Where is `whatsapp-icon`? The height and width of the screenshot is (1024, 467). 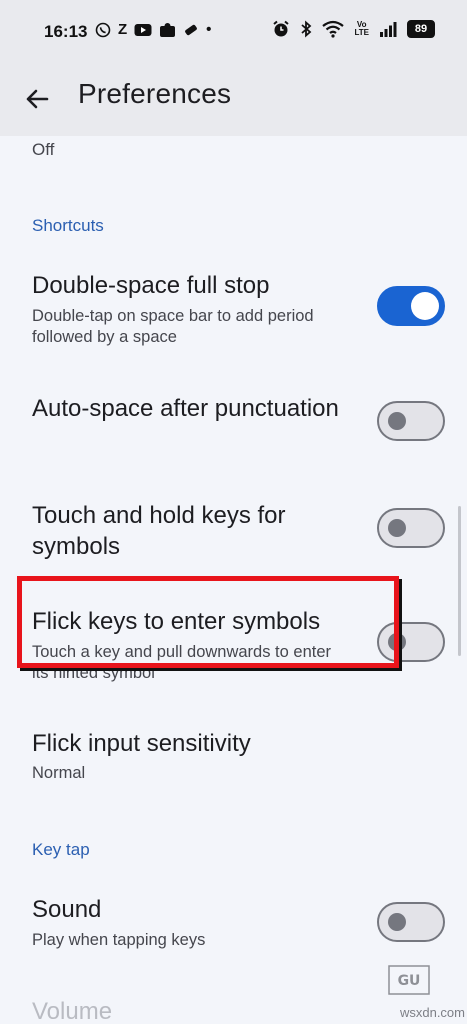
whatsapp-icon is located at coordinates (103, 30).